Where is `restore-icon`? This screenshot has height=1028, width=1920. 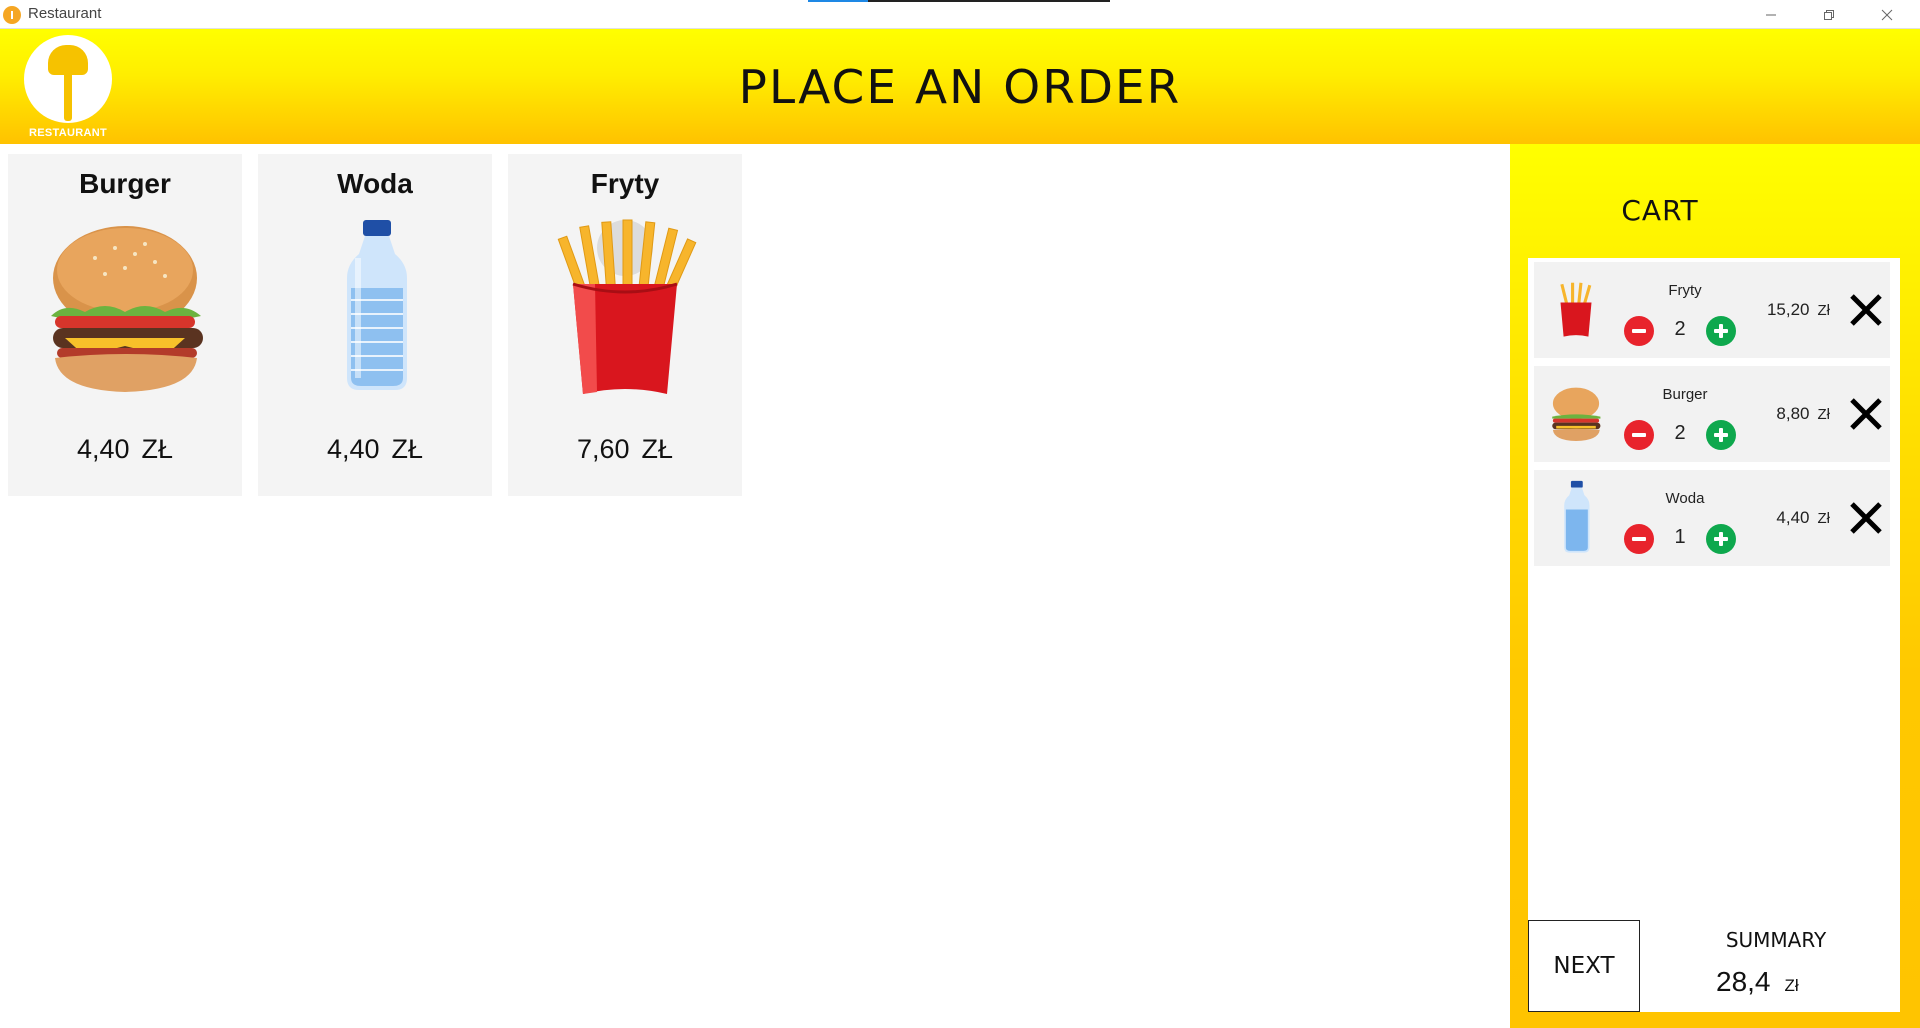
restore-icon is located at coordinates (1829, 14).